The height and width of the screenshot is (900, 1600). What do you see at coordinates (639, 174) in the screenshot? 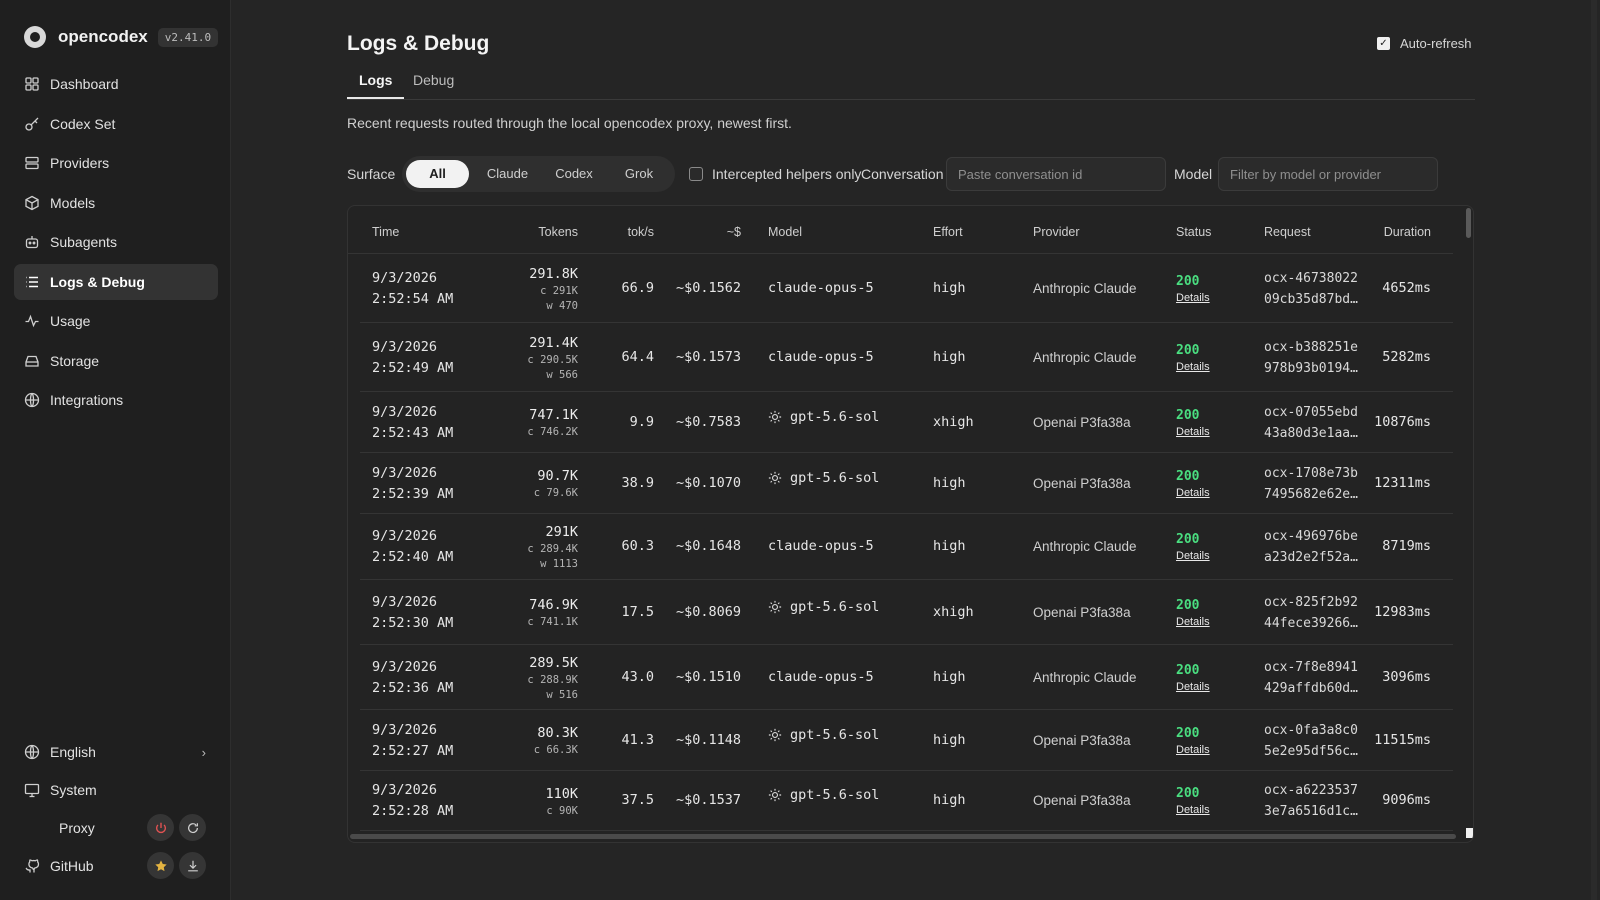
I see `surface-option-grok: Grok` at bounding box center [639, 174].